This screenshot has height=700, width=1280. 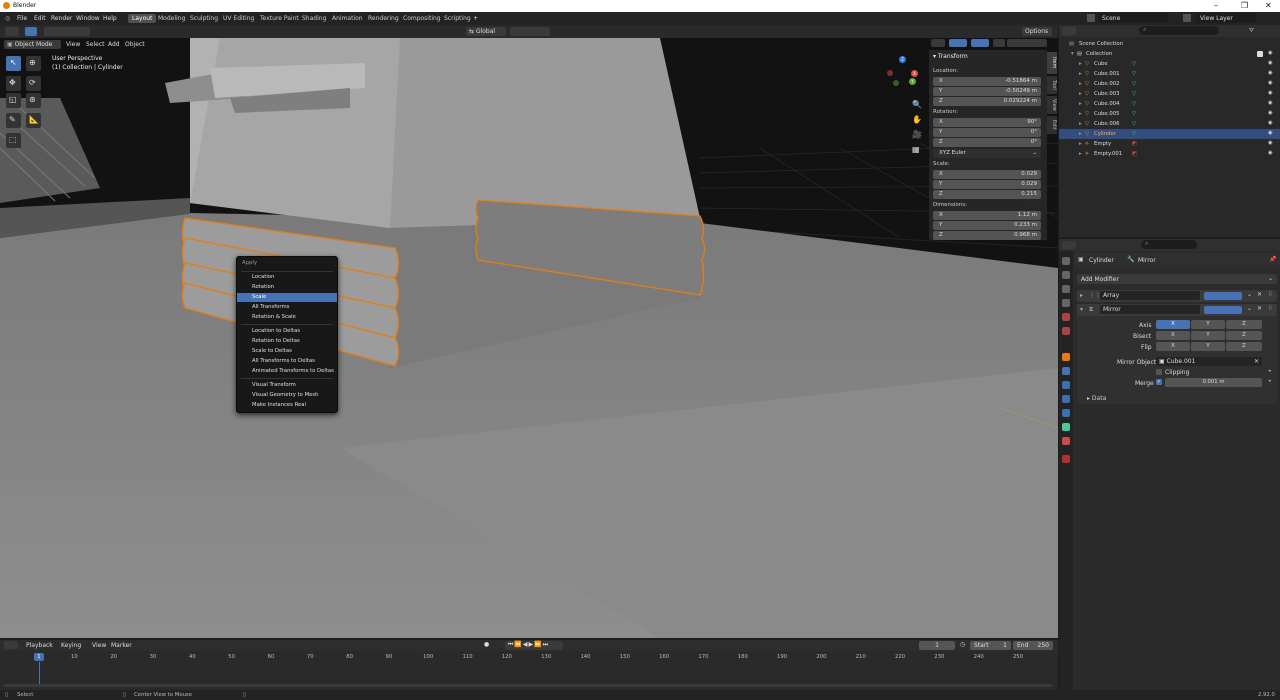 What do you see at coordinates (1169, 74) in the screenshot?
I see `outliner-item-cube-001: ▸ ▽ Cube.001 ▽ ◉` at bounding box center [1169, 74].